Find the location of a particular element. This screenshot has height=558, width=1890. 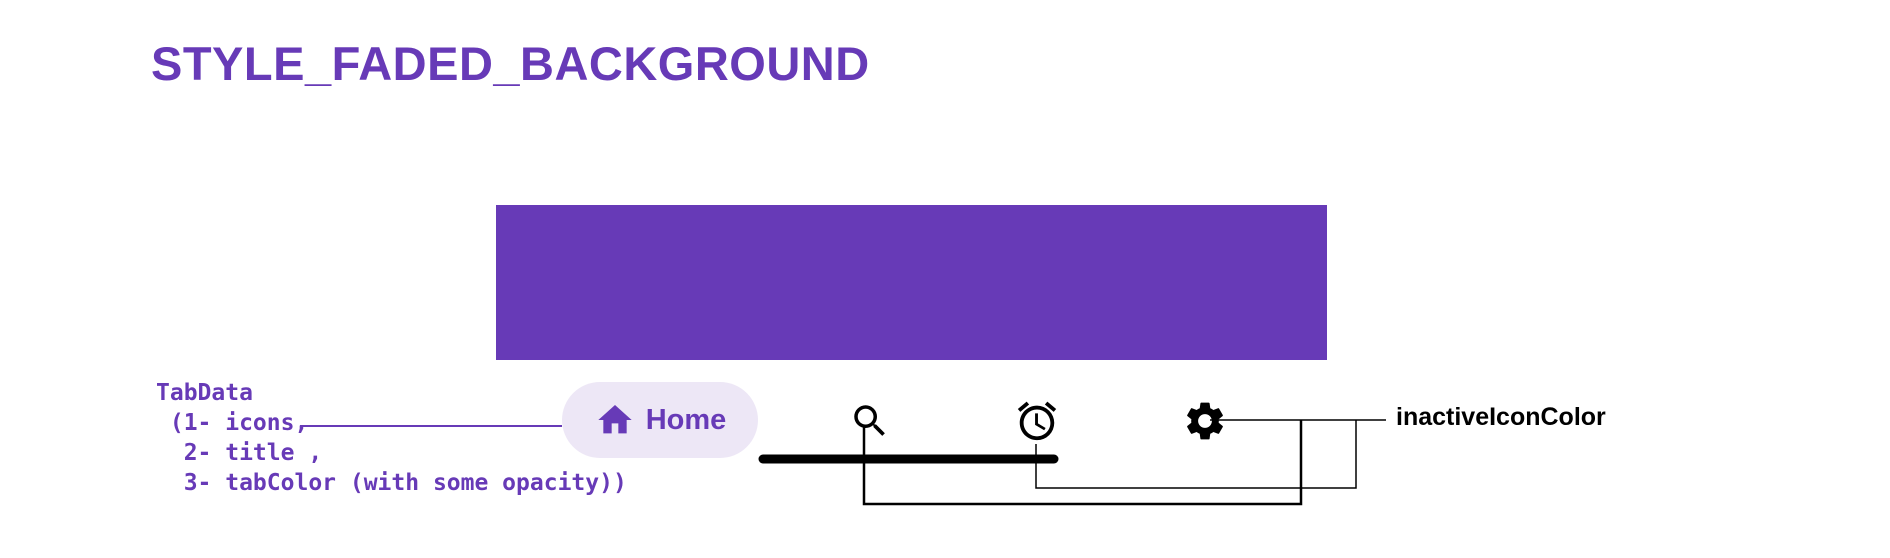

diagram-title: STYLE_FADED_BACKGROUND is located at coordinates (510, 63).